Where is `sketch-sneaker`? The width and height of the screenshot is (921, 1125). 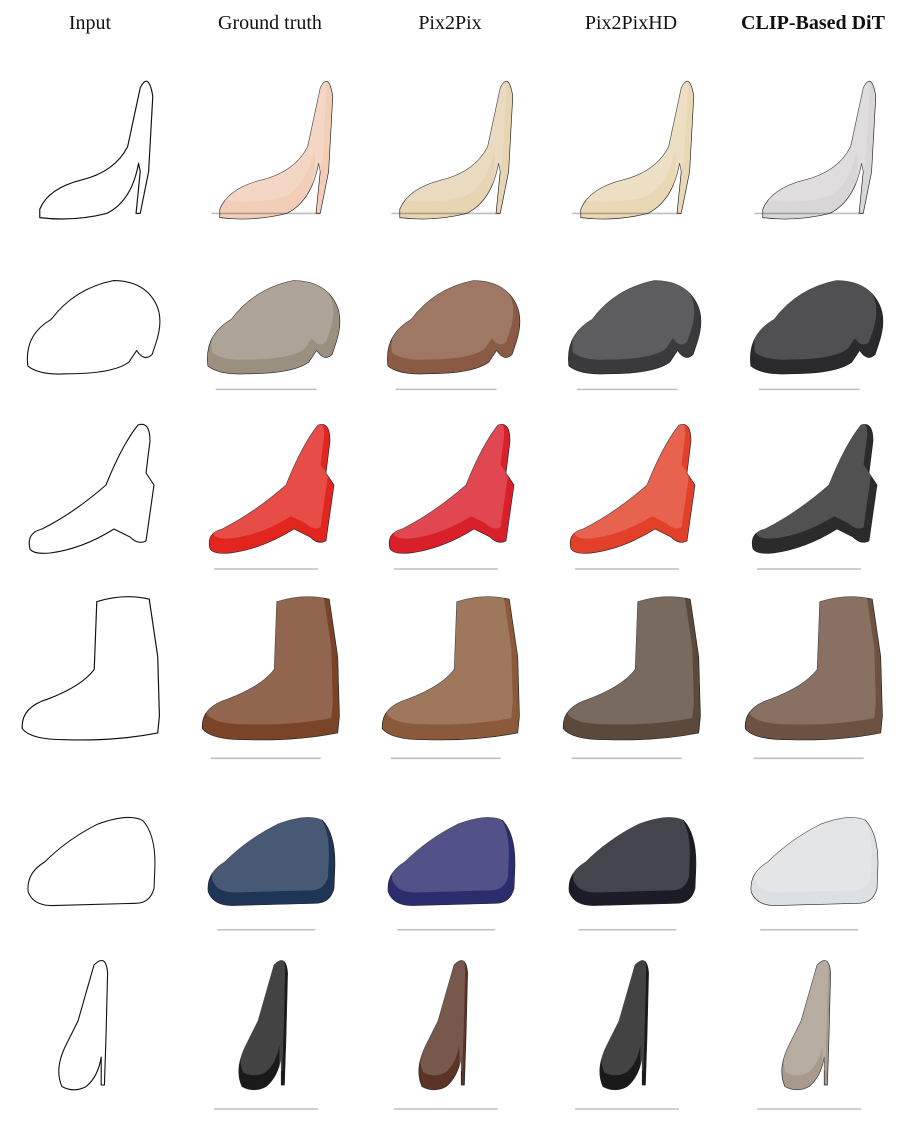
sketch-sneaker is located at coordinates (91, 861).